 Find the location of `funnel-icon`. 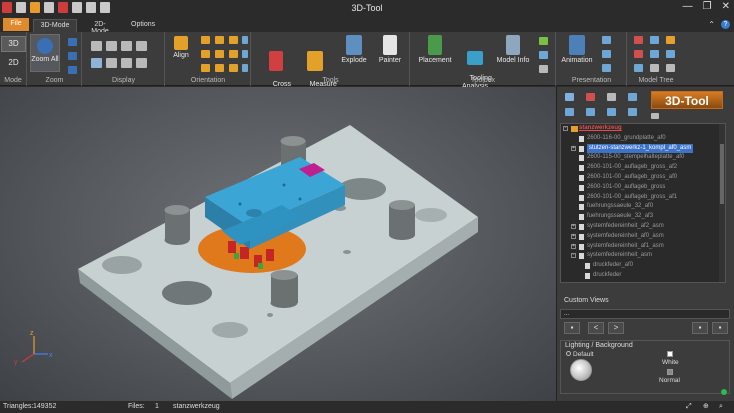

funnel-icon is located at coordinates (655, 116).